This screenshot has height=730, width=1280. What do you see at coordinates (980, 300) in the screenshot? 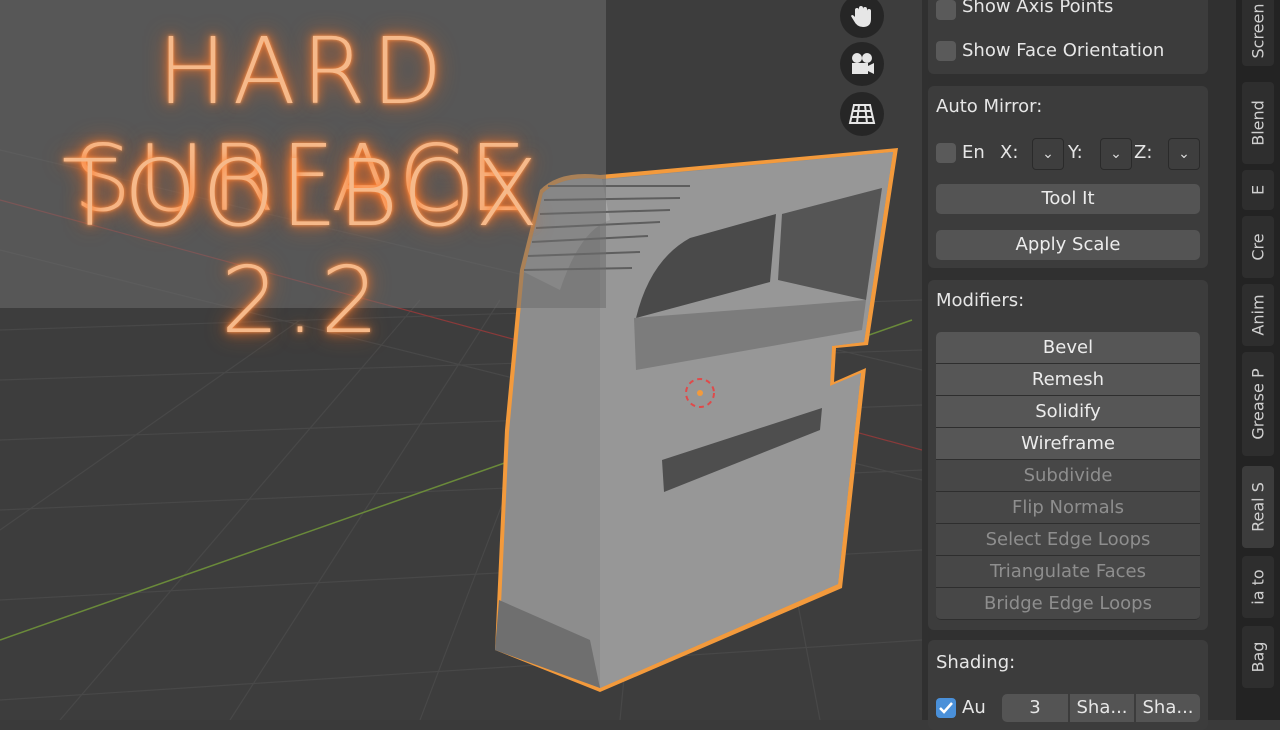
I see `modifiers-heading: Modifiers:` at bounding box center [980, 300].